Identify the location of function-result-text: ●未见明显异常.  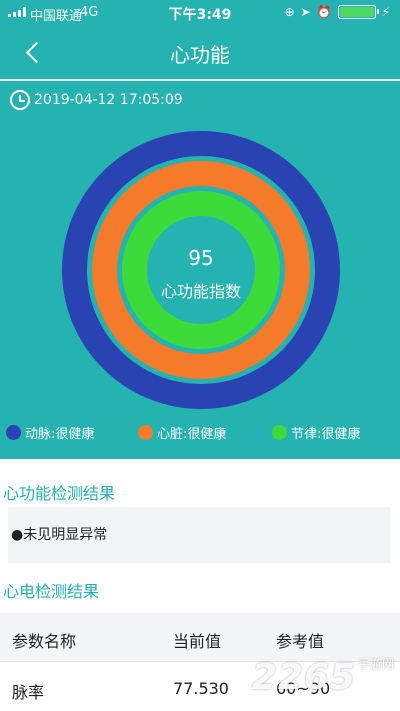
(59, 535).